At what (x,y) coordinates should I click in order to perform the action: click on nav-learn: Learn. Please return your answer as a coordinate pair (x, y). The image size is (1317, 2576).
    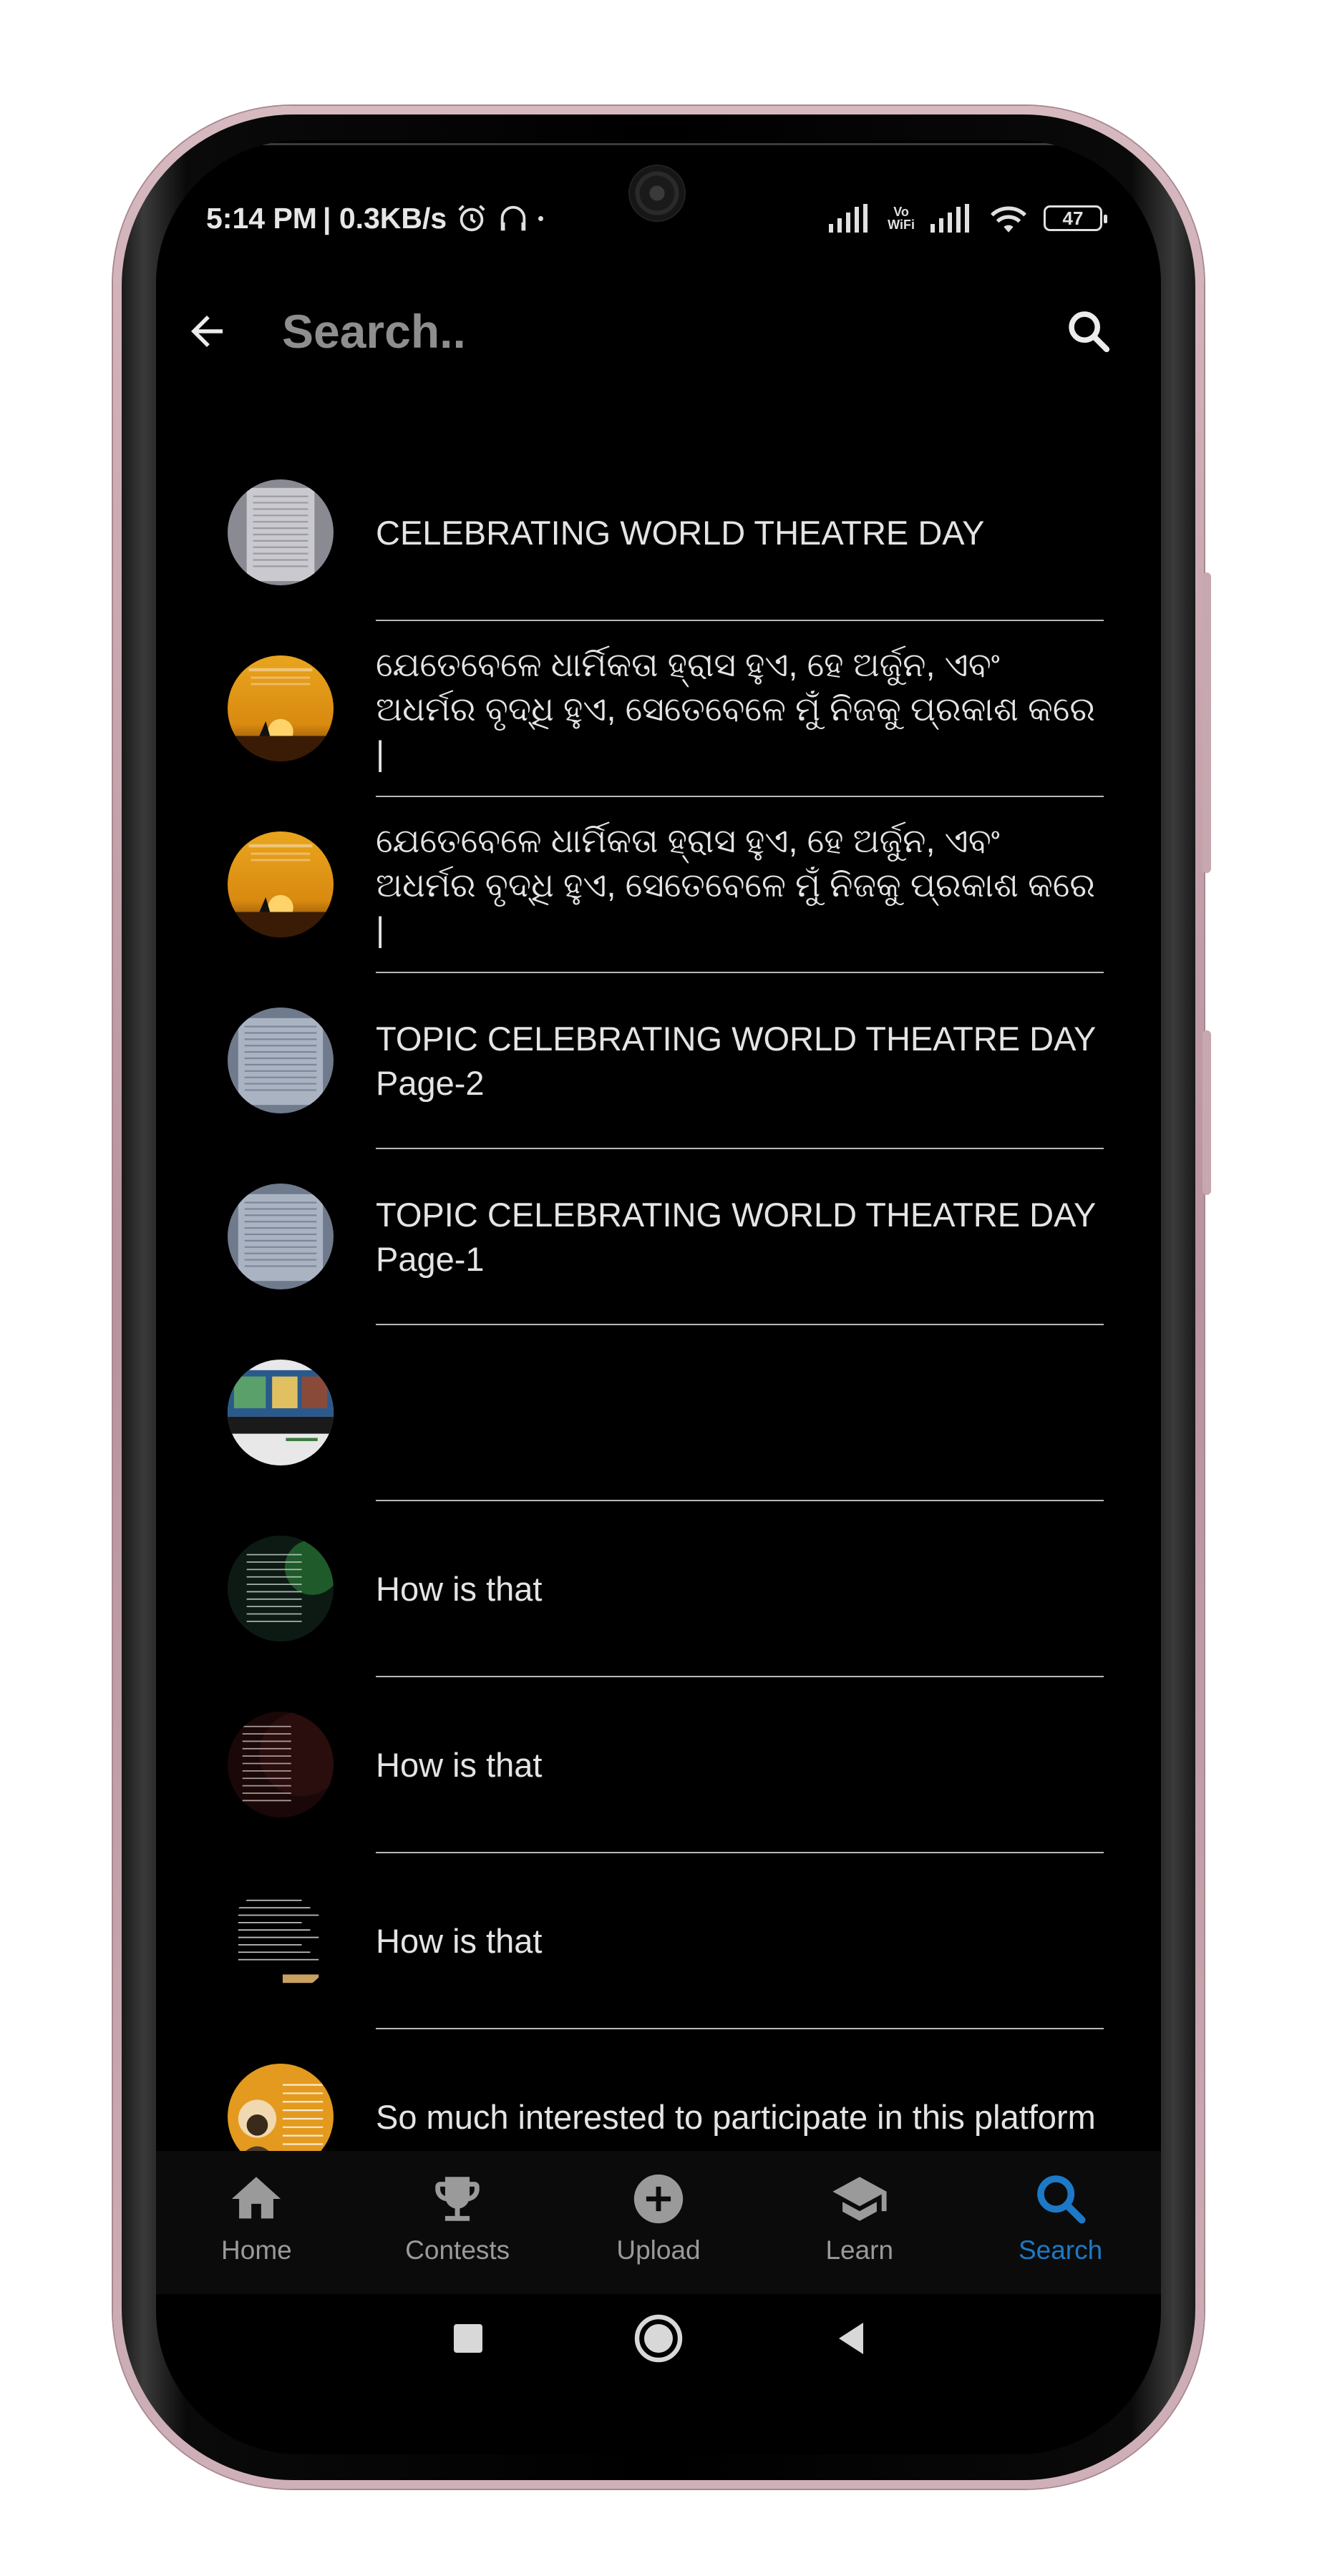
    Looking at the image, I should click on (859, 2222).